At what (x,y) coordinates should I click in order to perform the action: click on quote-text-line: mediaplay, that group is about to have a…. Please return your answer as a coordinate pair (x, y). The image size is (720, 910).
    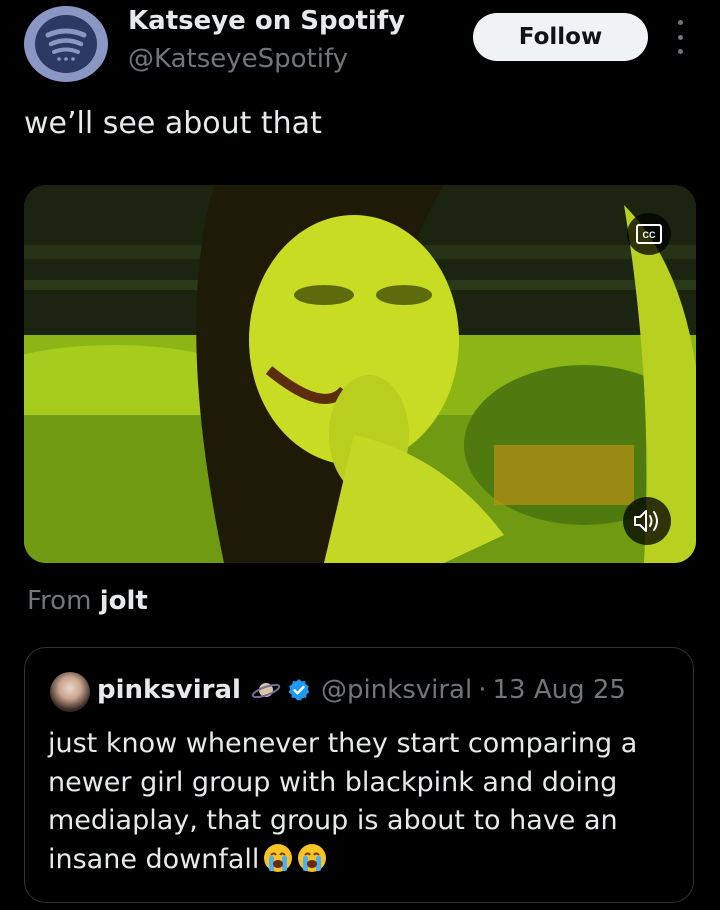
    Looking at the image, I should click on (333, 820).